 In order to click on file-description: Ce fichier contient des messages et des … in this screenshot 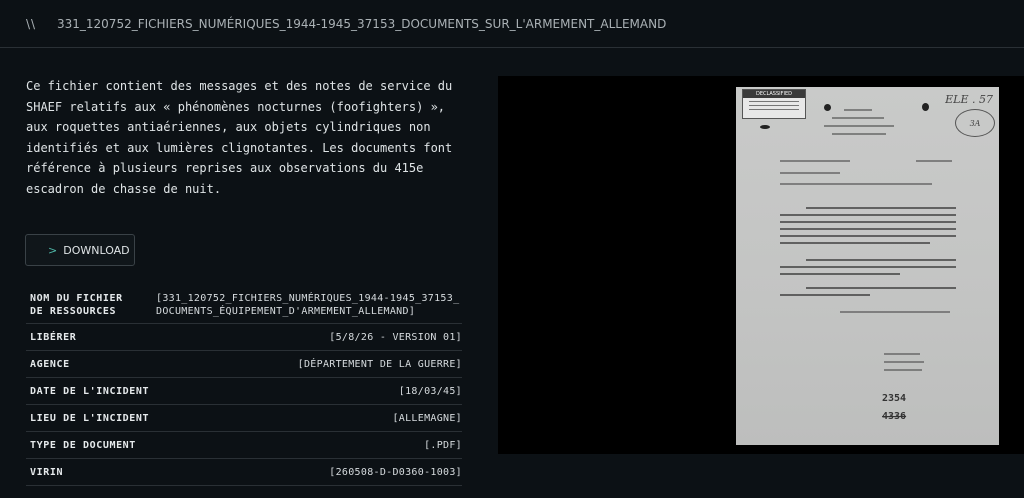, I will do `click(239, 137)`.